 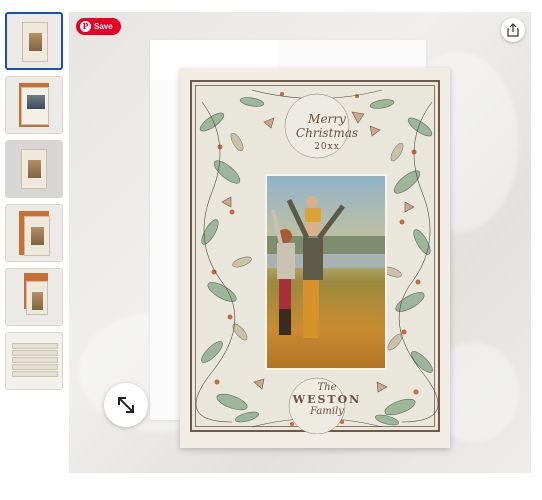 I want to click on pinterest-icon: P, so click(x=85, y=26).